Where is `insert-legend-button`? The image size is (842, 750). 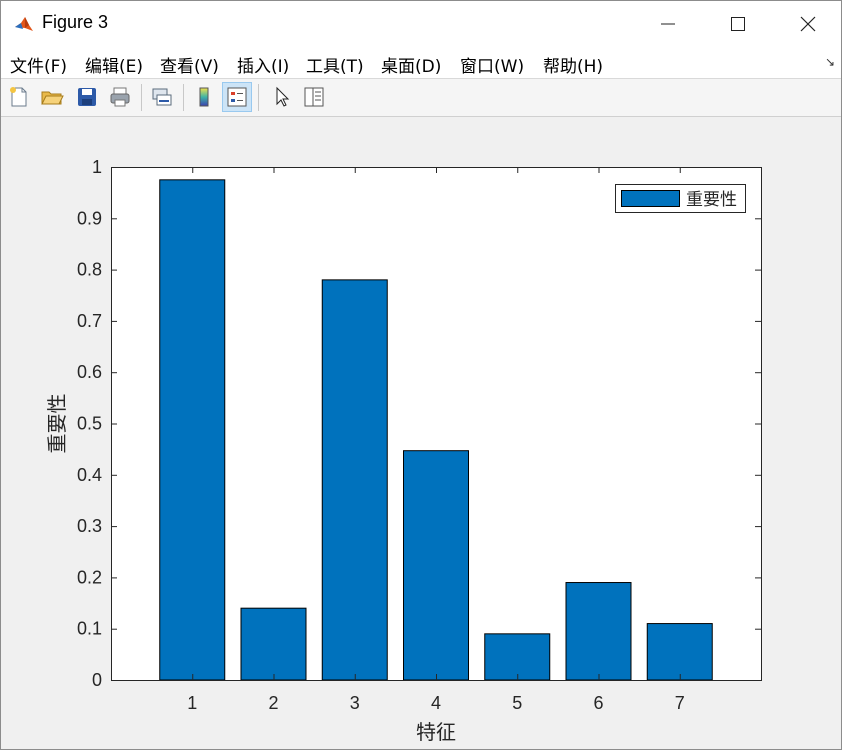 insert-legend-button is located at coordinates (237, 97).